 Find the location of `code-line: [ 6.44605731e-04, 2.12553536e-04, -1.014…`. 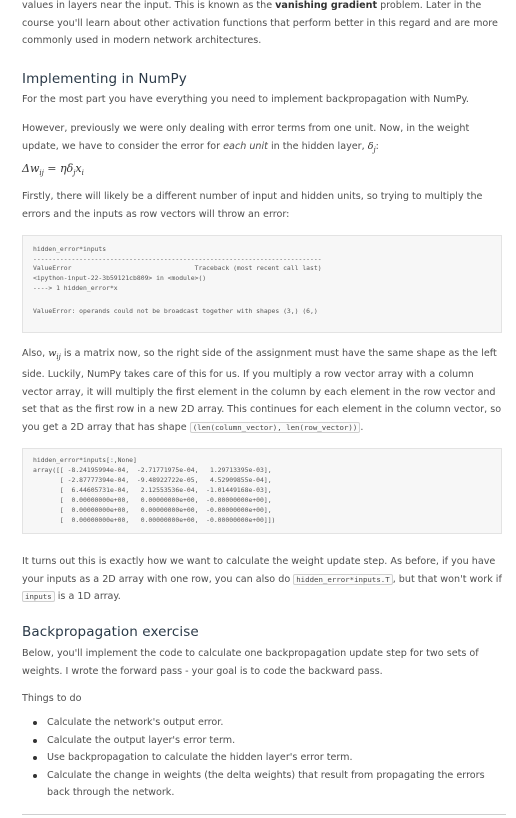

code-line: [ 6.44605731e-04, 2.12553536e-04, -1.014… is located at coordinates (152, 490).